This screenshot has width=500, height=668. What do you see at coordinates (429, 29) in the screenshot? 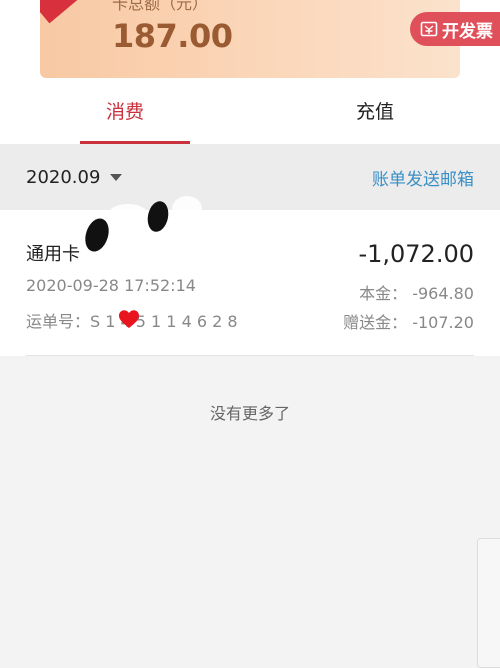
I see `ticket-icon` at bounding box center [429, 29].